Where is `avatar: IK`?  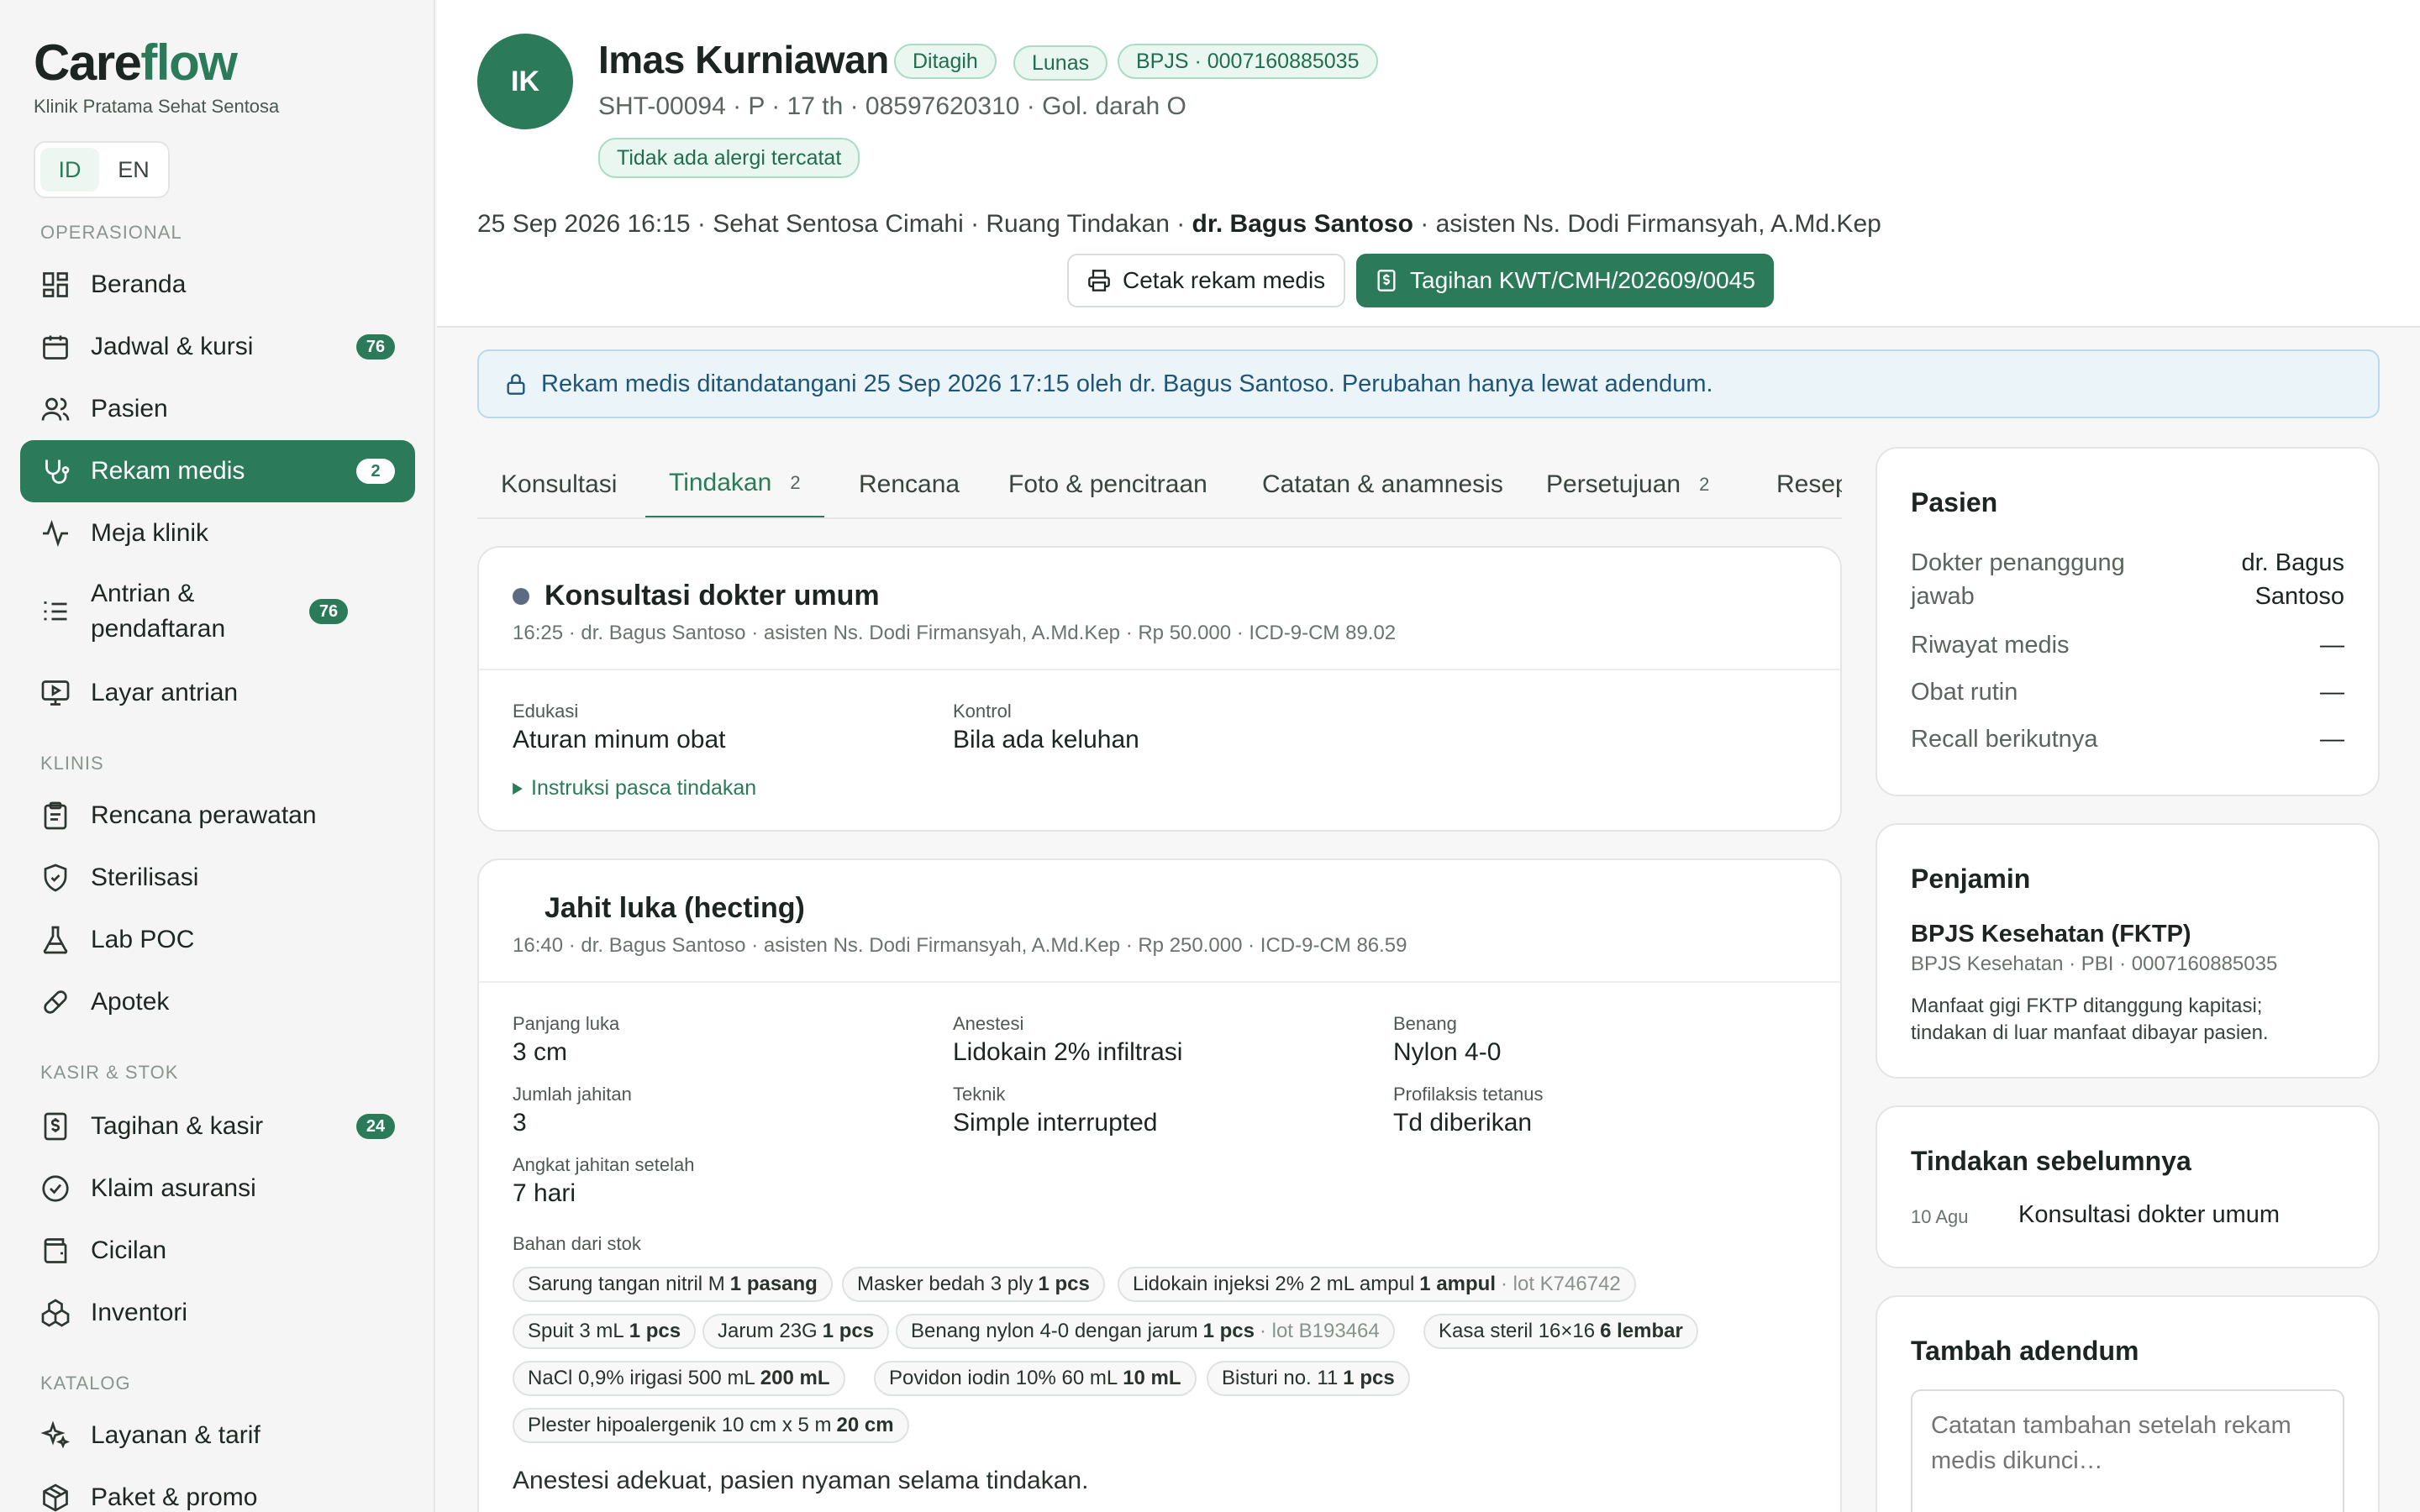 avatar: IK is located at coordinates (525, 81).